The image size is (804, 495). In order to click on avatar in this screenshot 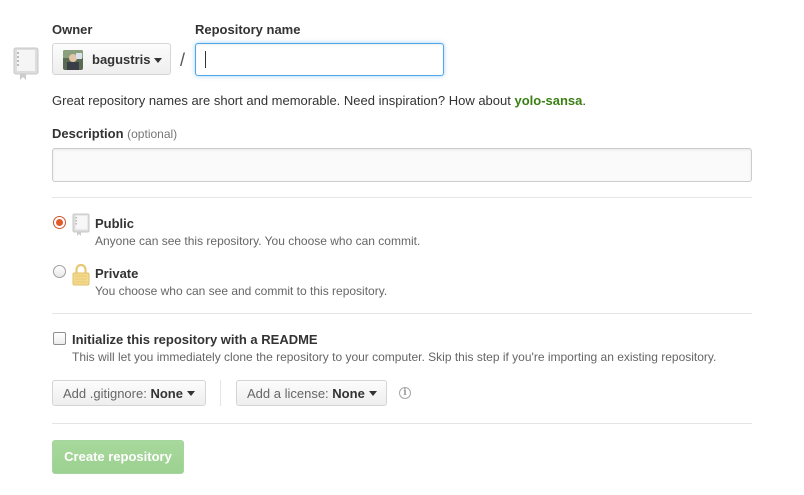, I will do `click(73, 60)`.